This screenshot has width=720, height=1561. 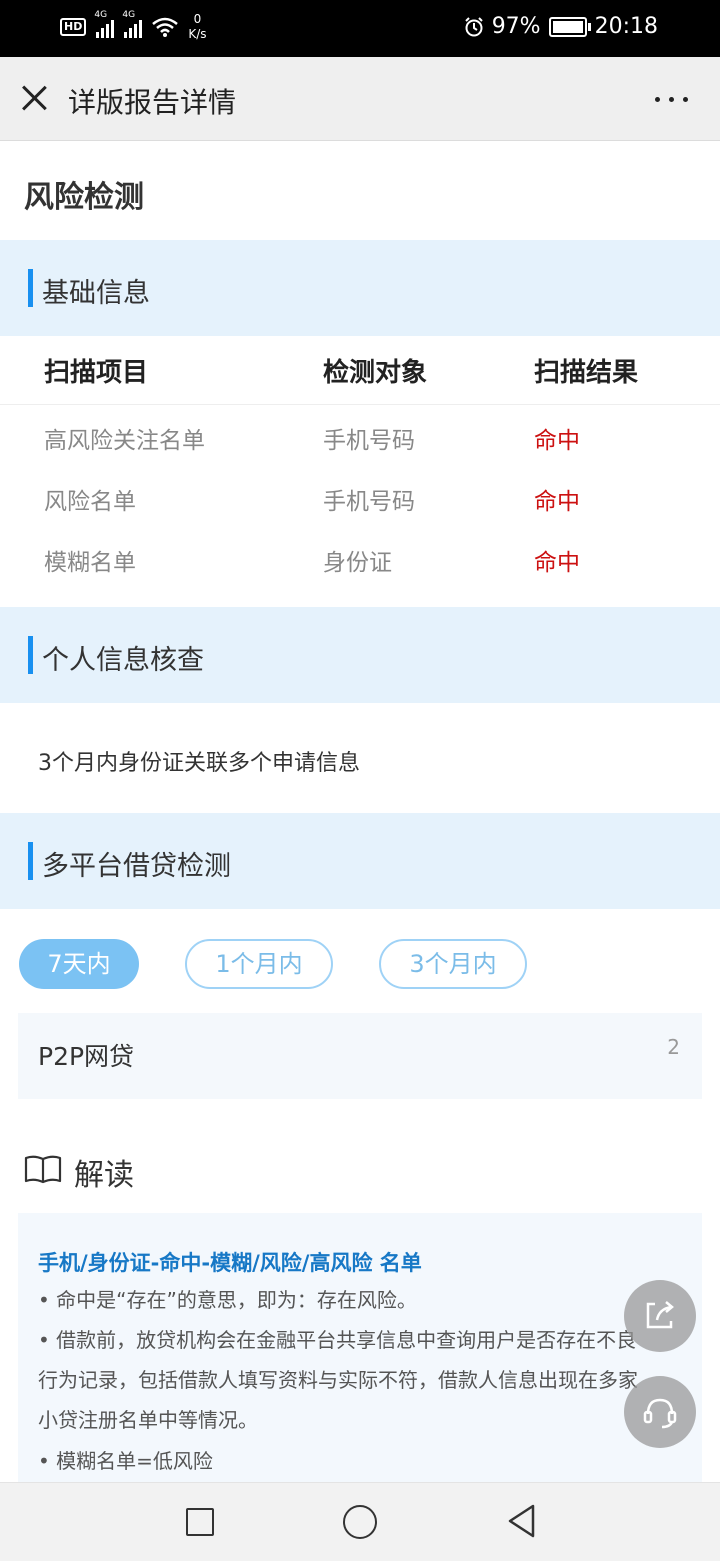 What do you see at coordinates (90, 563) in the screenshot?
I see `row-item: 模糊名单` at bounding box center [90, 563].